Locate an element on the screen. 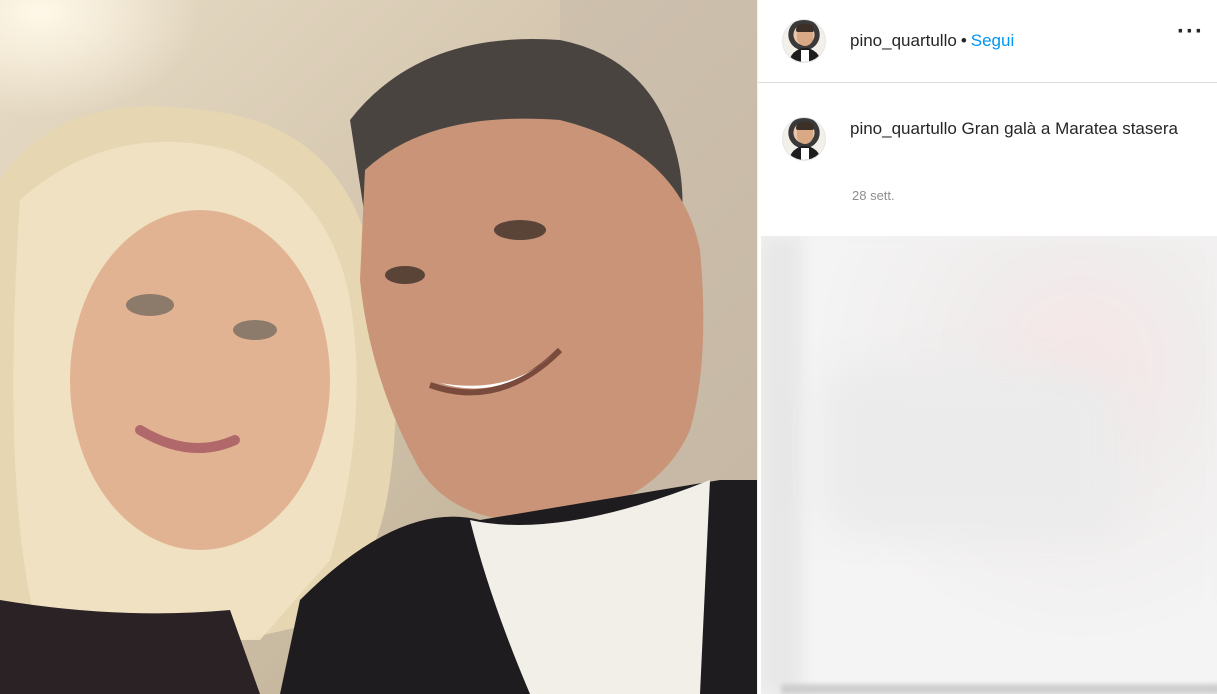 Image resolution: width=1217 pixels, height=694 pixels. caption-avatar is located at coordinates (804, 139).